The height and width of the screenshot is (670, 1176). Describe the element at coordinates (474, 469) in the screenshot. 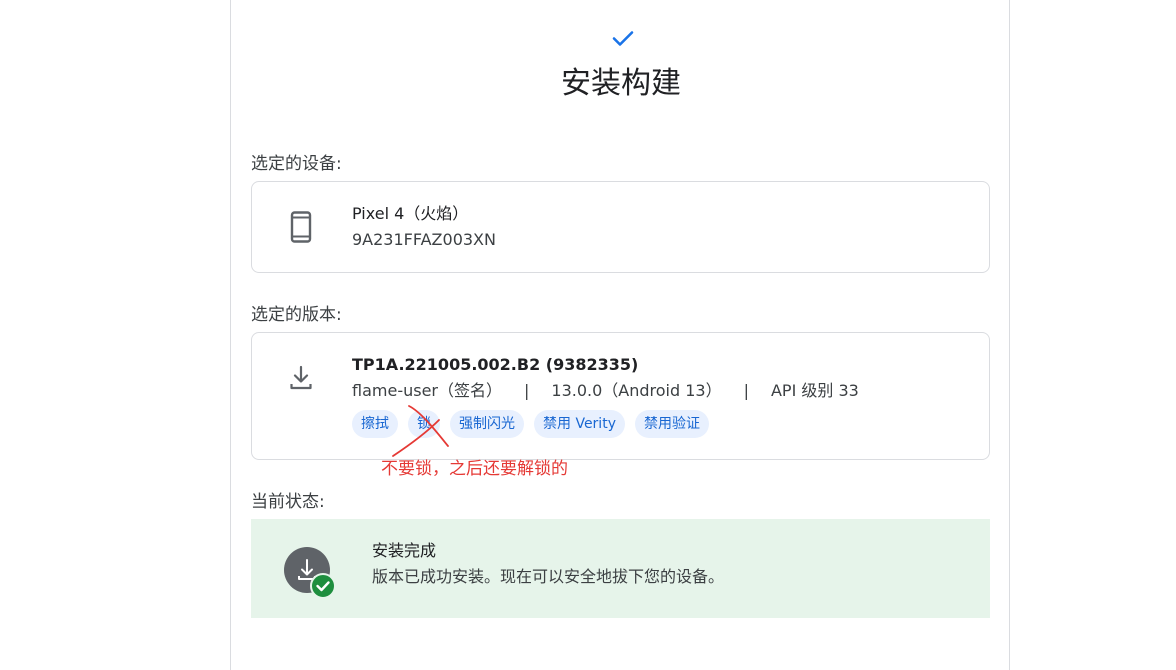

I see `annotation-note: 不要锁，之后还要解锁的` at that location.